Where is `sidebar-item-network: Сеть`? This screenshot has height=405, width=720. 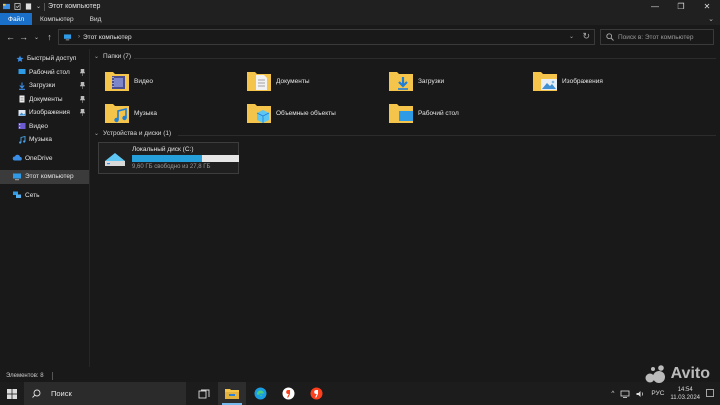 sidebar-item-network: Сеть is located at coordinates (44, 196).